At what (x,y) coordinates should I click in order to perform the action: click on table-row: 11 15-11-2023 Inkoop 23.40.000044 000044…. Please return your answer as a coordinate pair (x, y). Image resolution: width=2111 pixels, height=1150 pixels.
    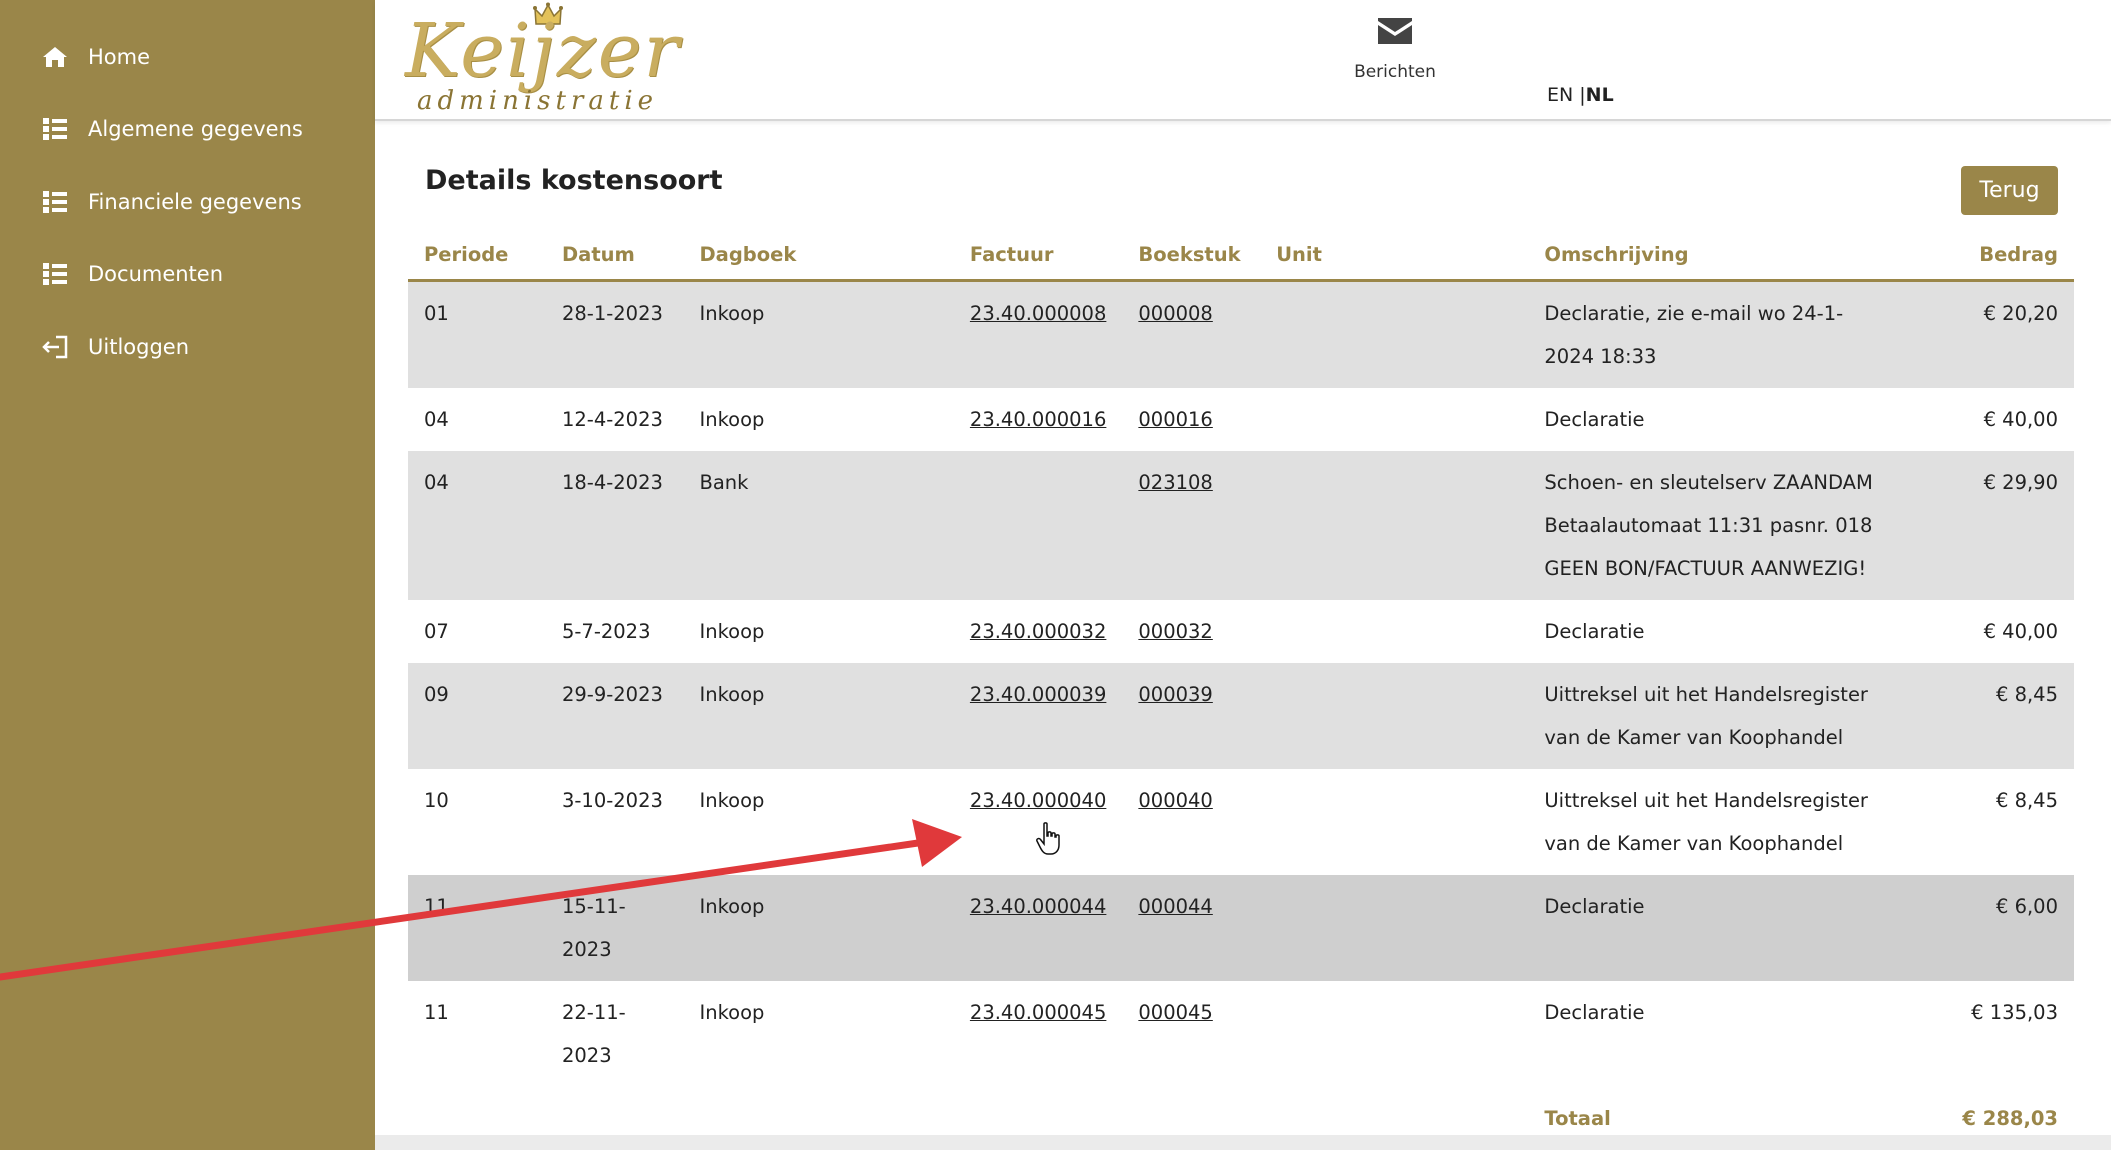
    Looking at the image, I should click on (1241, 927).